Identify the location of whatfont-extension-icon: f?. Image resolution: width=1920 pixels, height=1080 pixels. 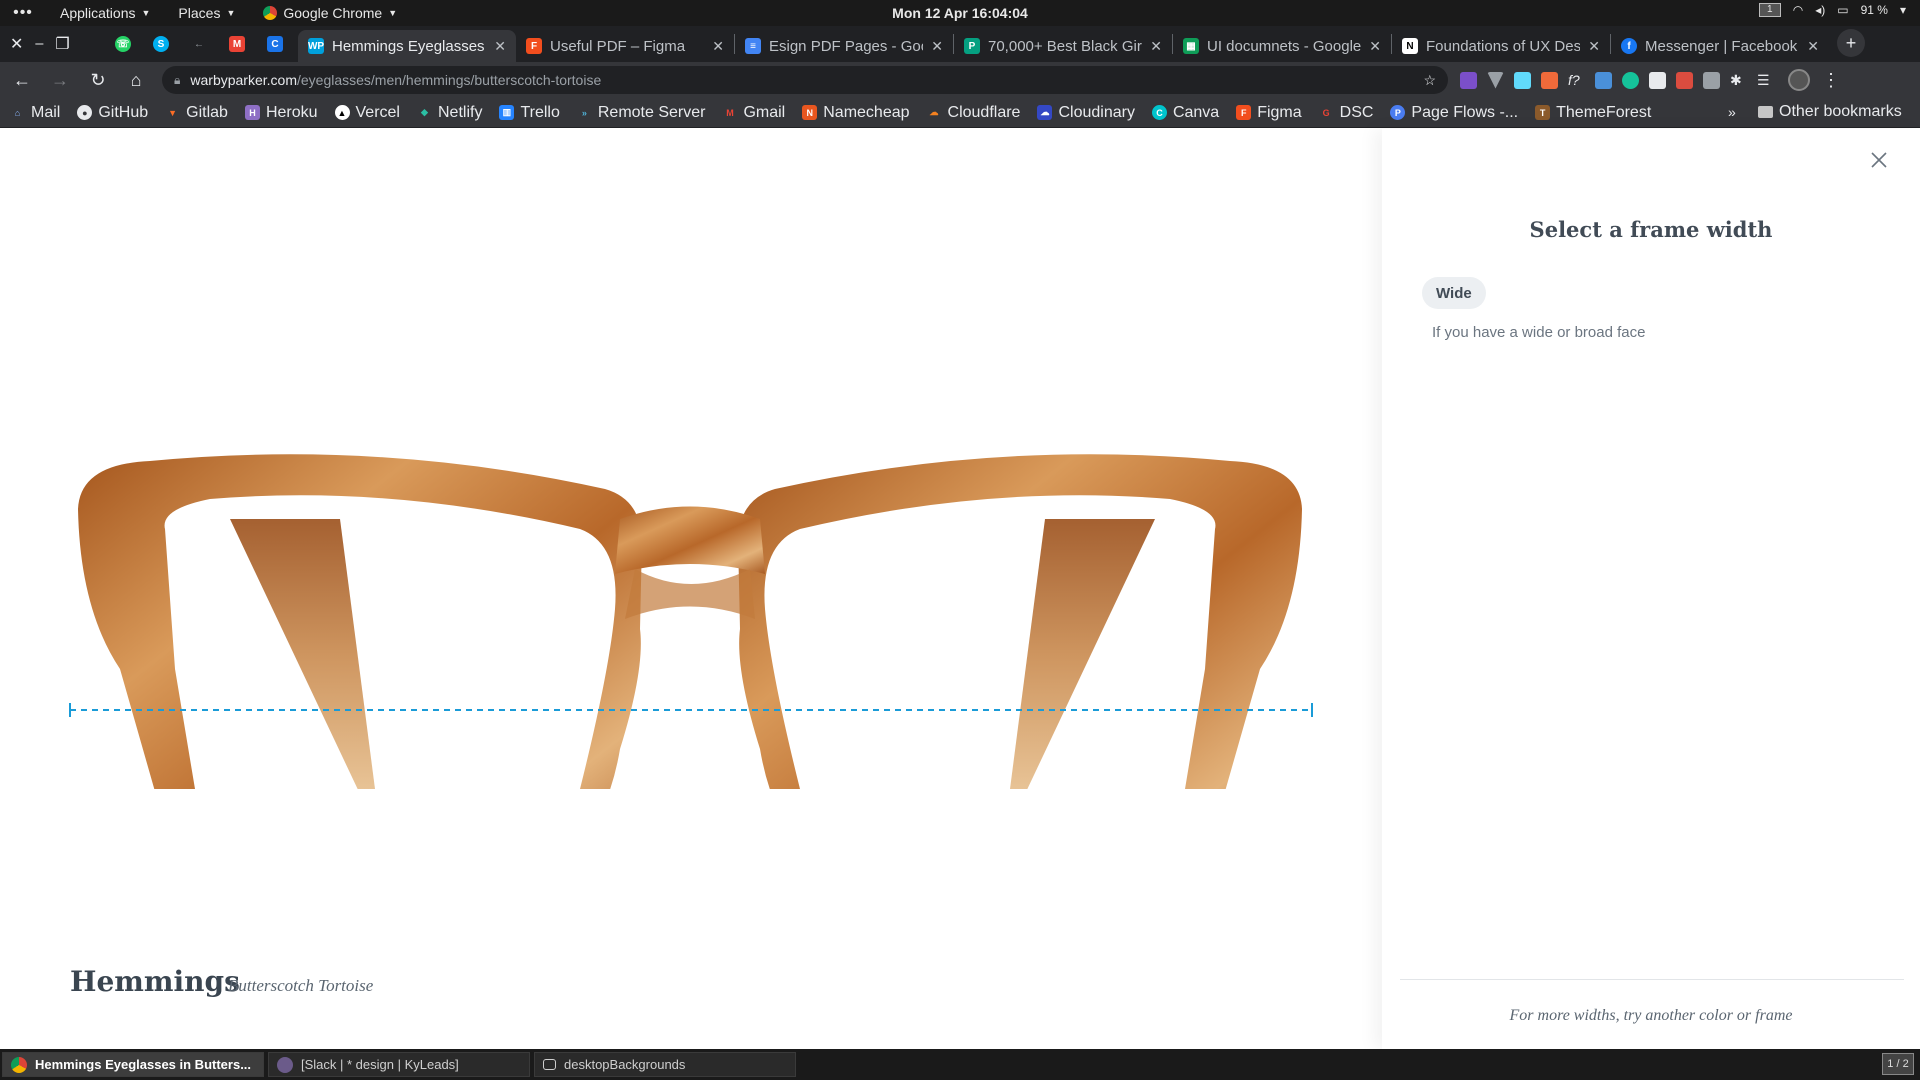
(1576, 80).